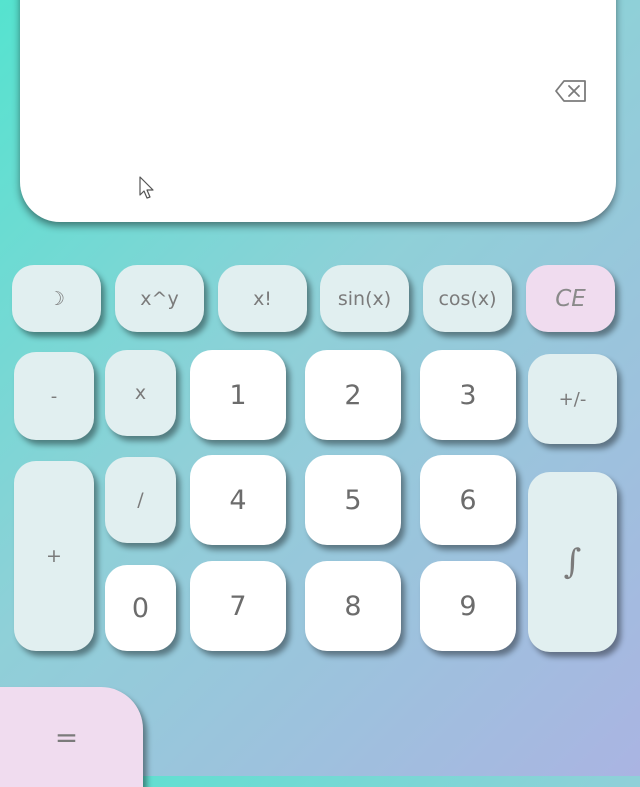  What do you see at coordinates (54, 556) in the screenshot?
I see `plus-button: +` at bounding box center [54, 556].